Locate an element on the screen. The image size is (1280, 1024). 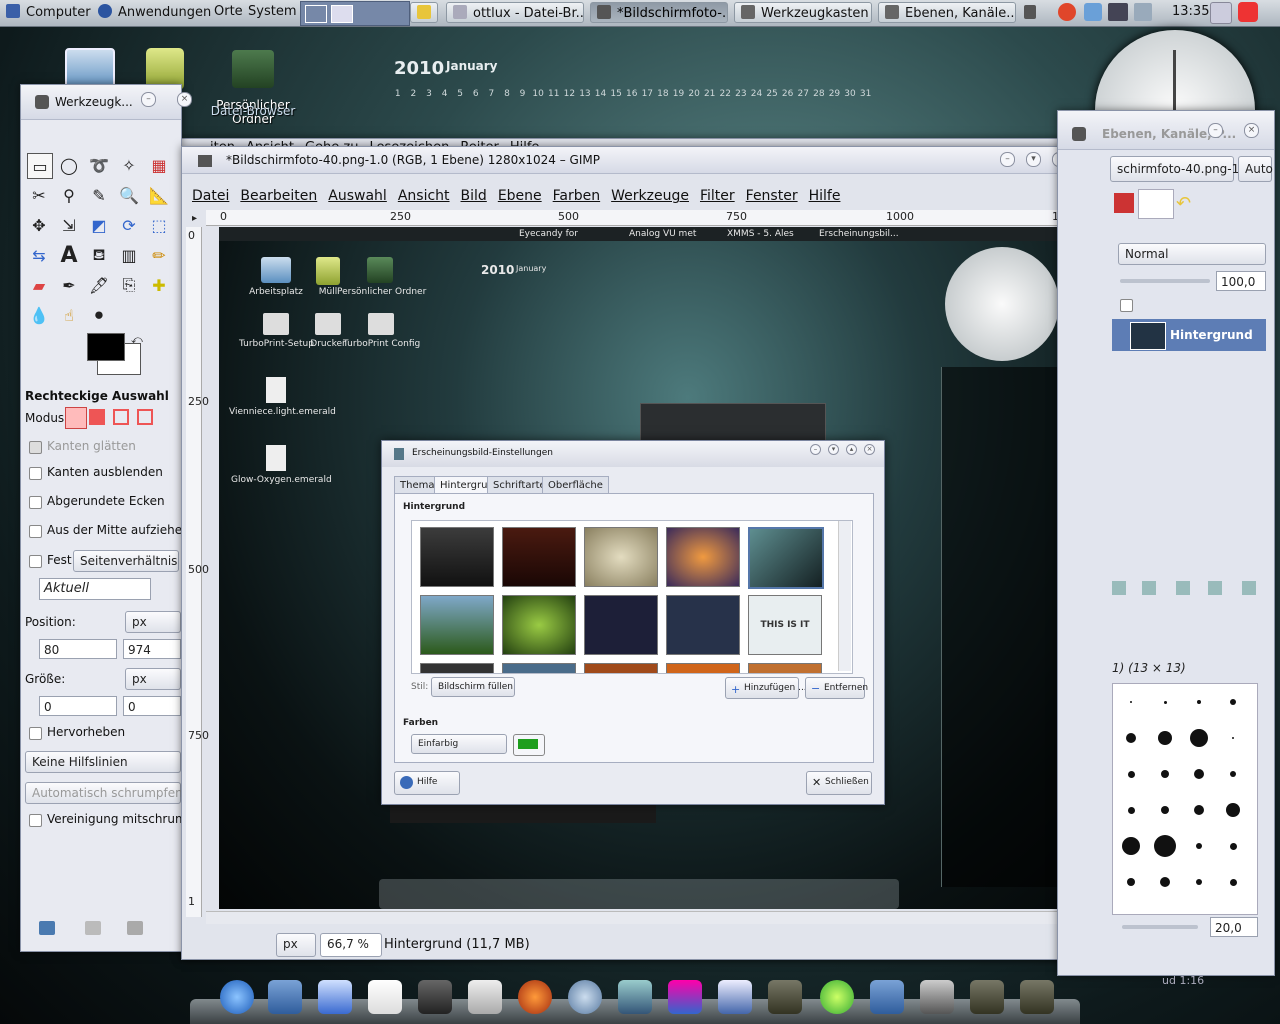
ellipse-select-tool: ◯ is located at coordinates (69, 165).